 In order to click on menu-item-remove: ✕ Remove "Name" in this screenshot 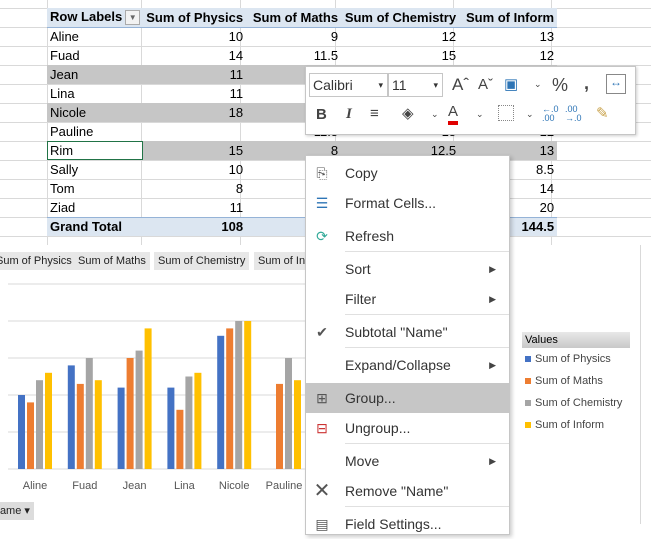, I will do `click(407, 491)`.